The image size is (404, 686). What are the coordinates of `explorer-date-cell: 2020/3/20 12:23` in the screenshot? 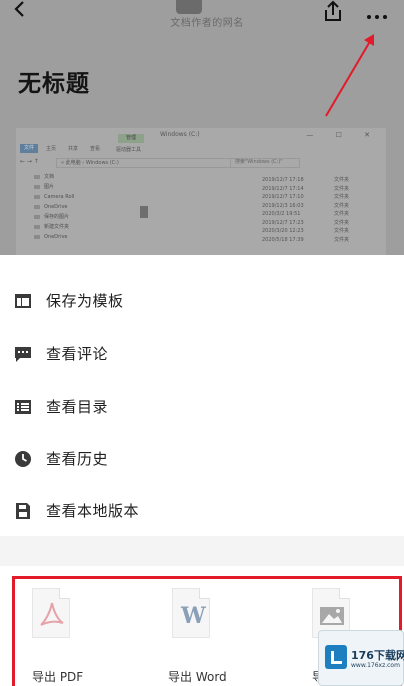 It's located at (283, 231).